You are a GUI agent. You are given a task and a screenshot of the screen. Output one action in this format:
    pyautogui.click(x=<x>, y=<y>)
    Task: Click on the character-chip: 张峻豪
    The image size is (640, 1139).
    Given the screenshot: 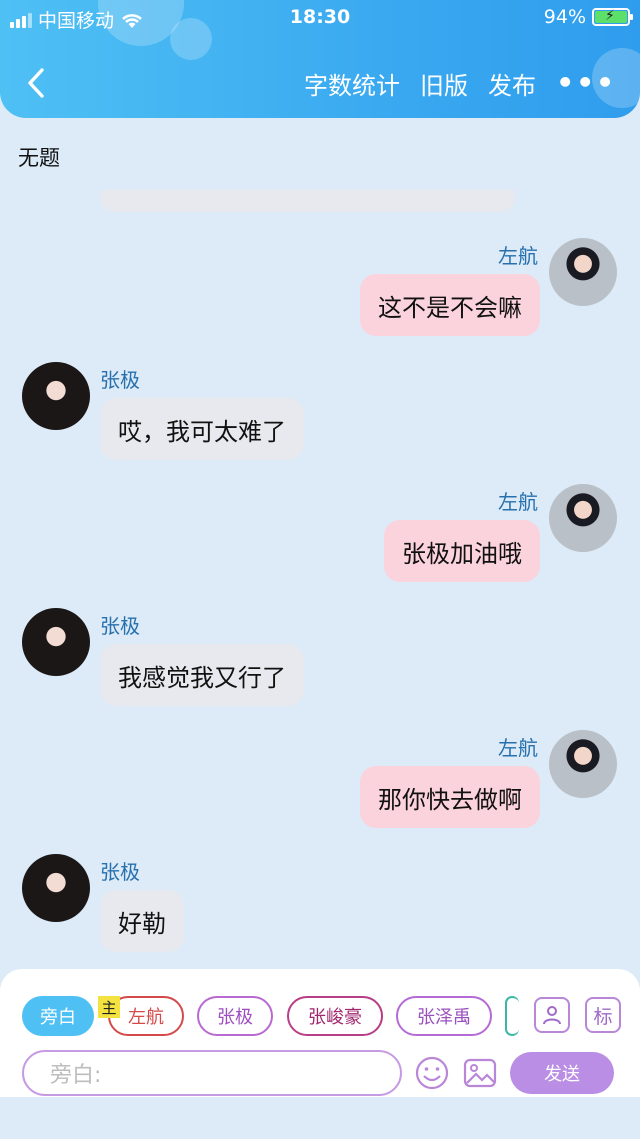 What is the action you would take?
    pyautogui.click(x=335, y=1016)
    